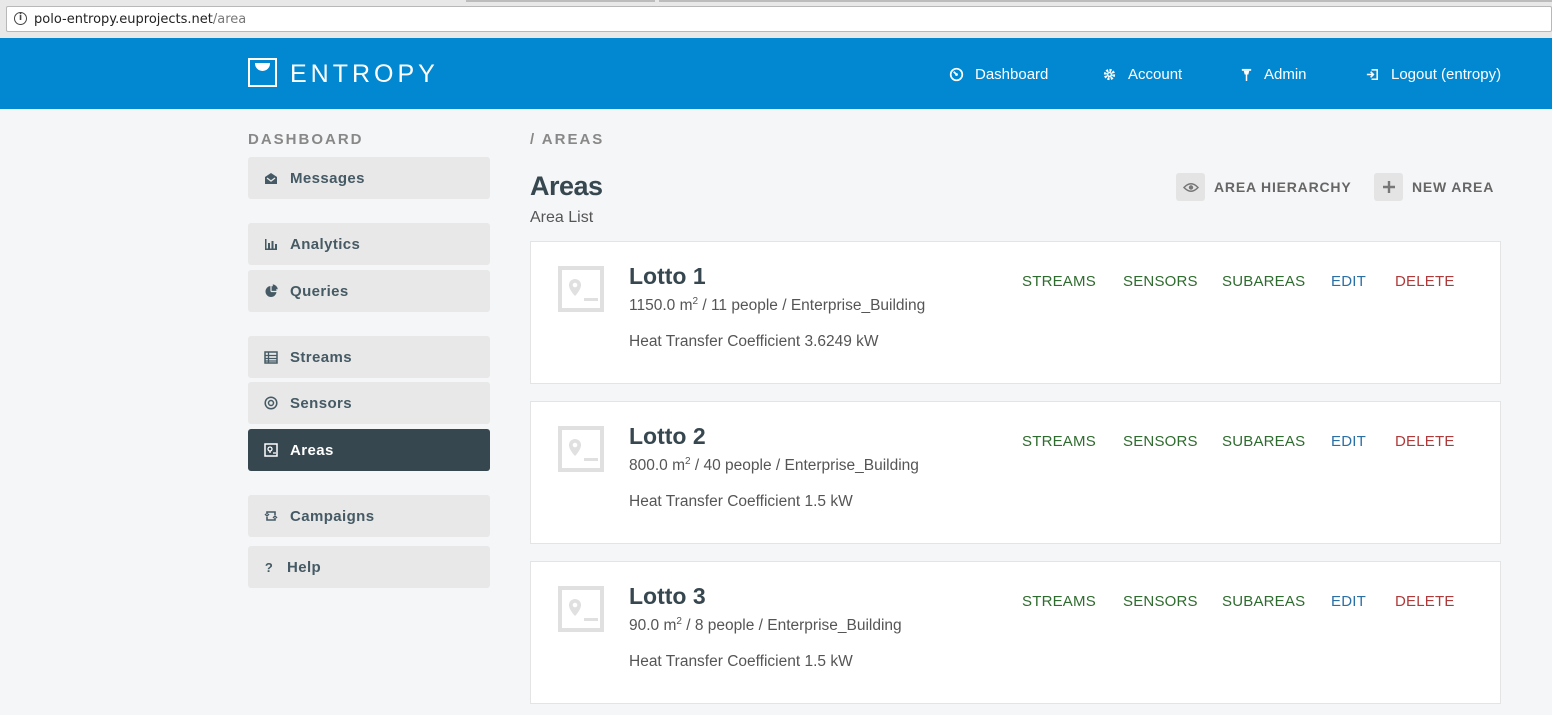 The height and width of the screenshot is (715, 1552). What do you see at coordinates (566, 186) in the screenshot?
I see `page-title: Areas` at bounding box center [566, 186].